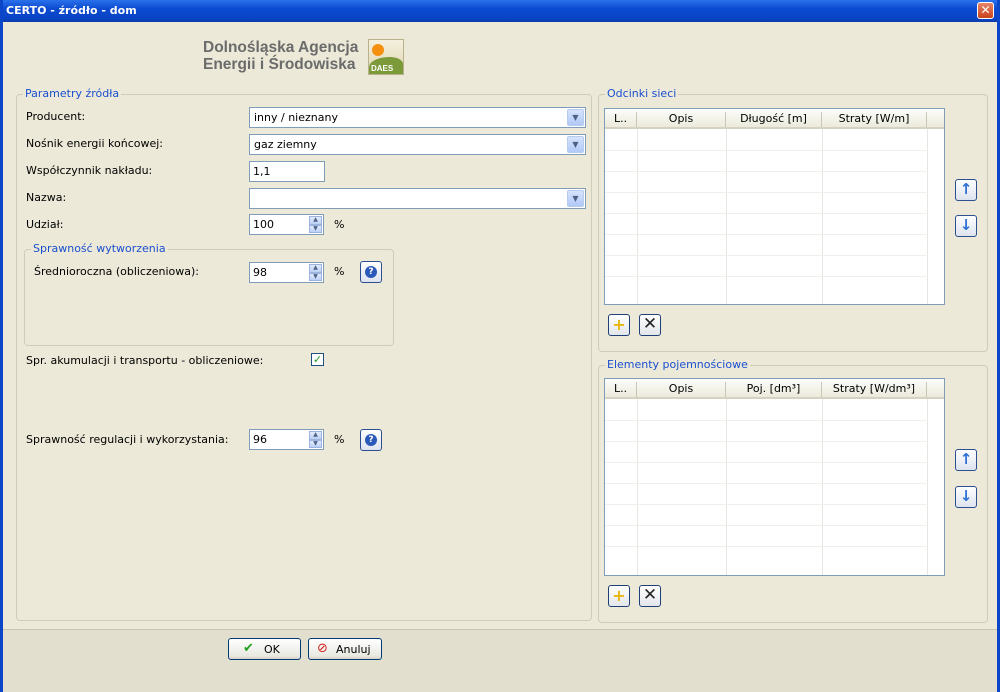 The image size is (1000, 692). I want to click on regulacja-help-button: ?, so click(371, 440).